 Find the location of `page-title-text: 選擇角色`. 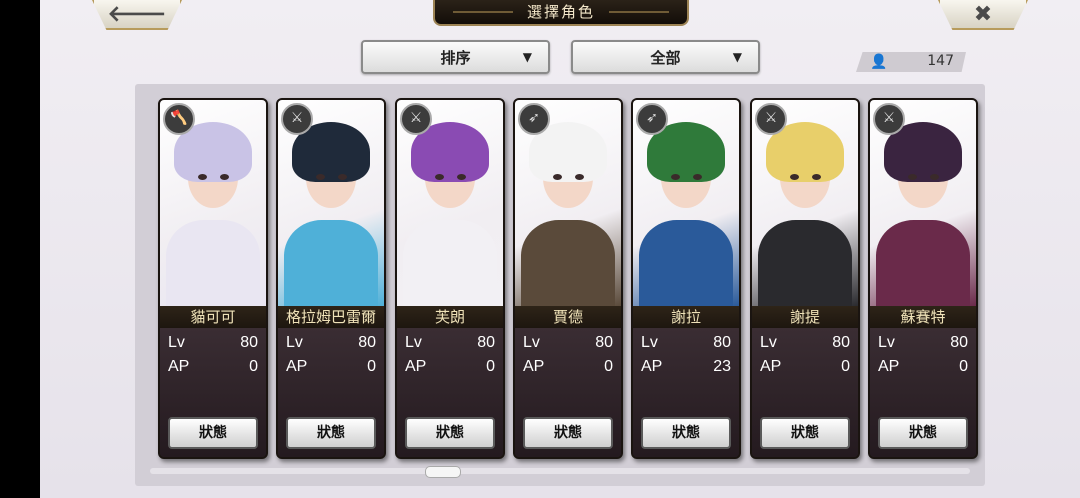

page-title-text: 選擇角色 is located at coordinates (560, 12).